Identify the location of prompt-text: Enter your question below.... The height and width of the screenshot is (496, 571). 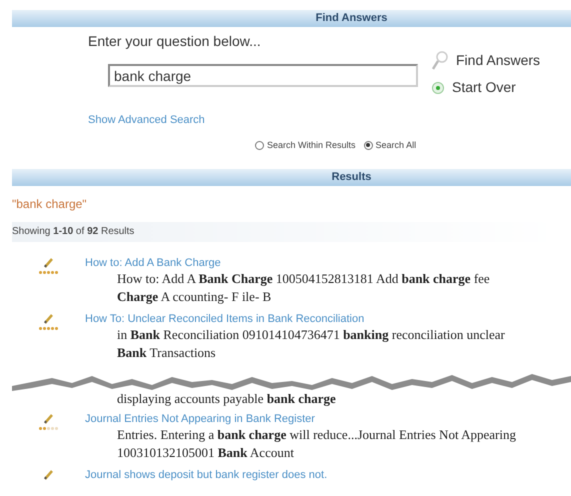
(175, 41).